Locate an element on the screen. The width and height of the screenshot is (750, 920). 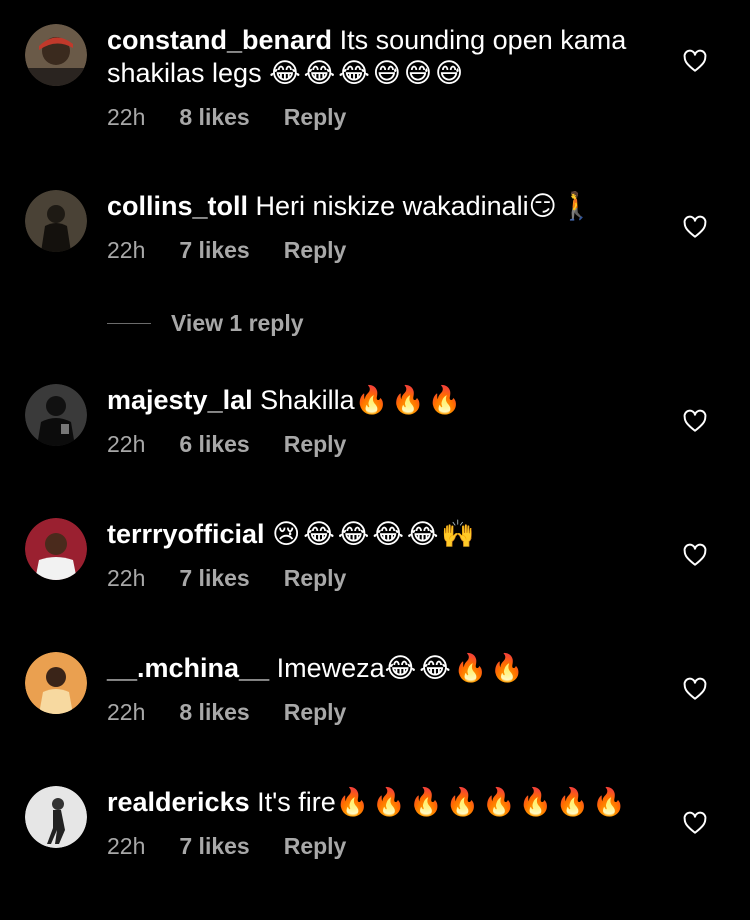
comment-message: Heri niskize wakadinali is located at coordinates (392, 206).